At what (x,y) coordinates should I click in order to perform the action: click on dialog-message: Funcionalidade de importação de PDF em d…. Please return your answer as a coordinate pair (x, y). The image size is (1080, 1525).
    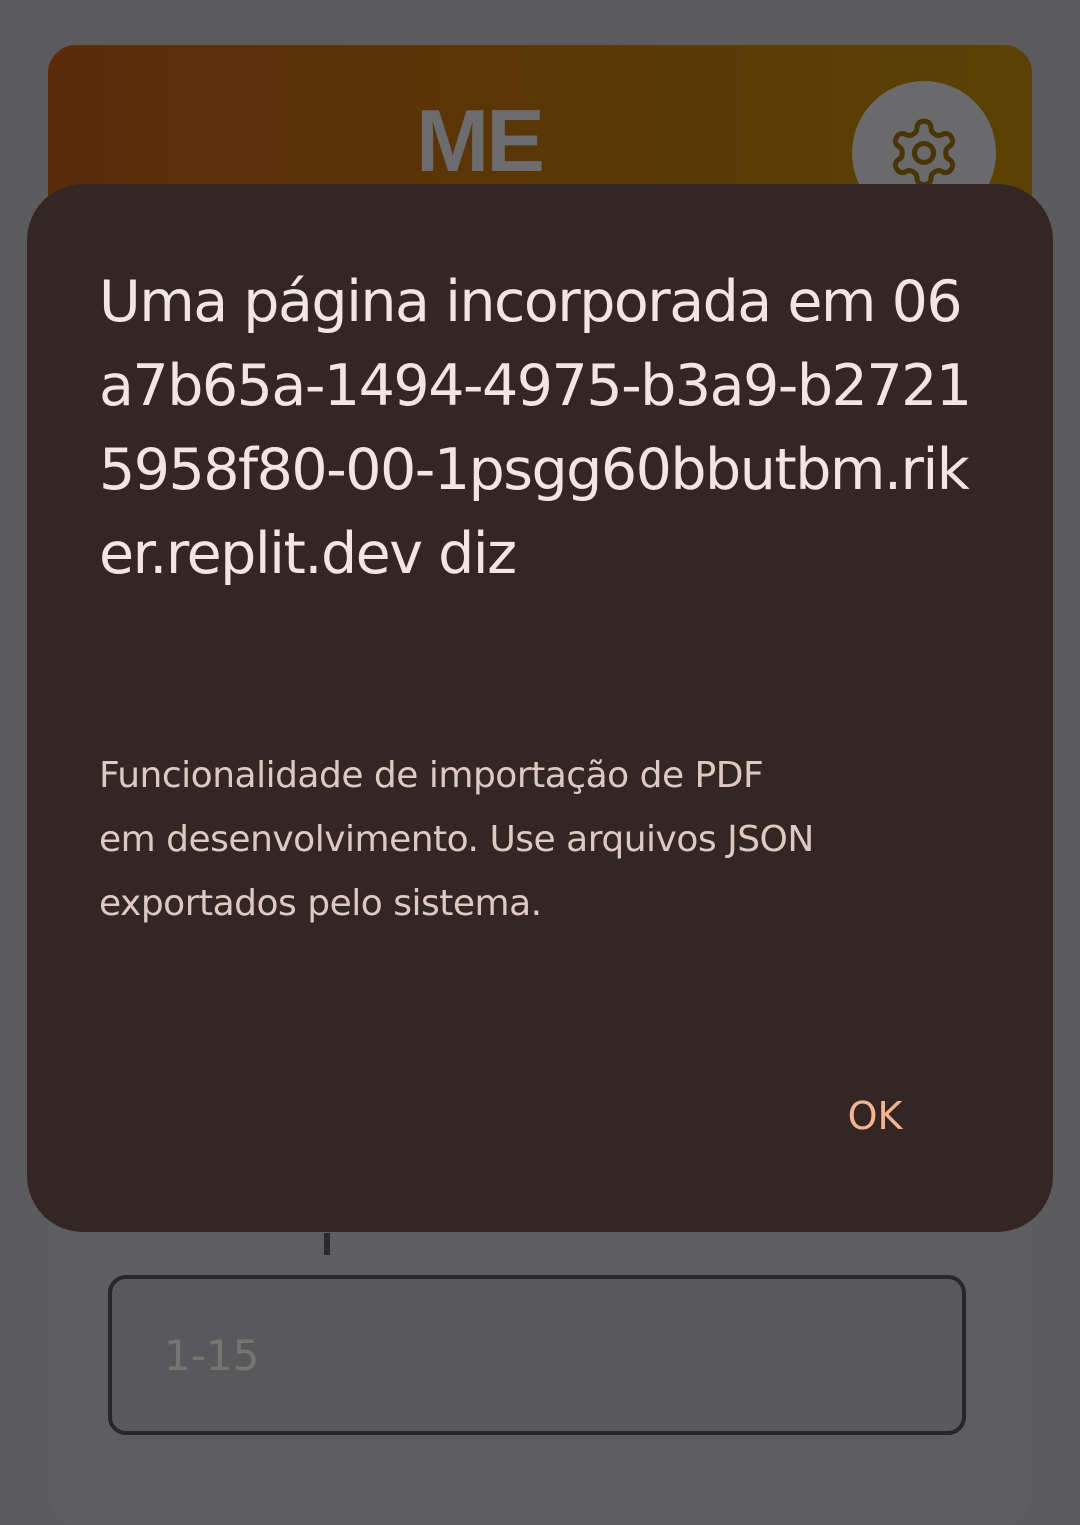
    Looking at the image, I should click on (514, 840).